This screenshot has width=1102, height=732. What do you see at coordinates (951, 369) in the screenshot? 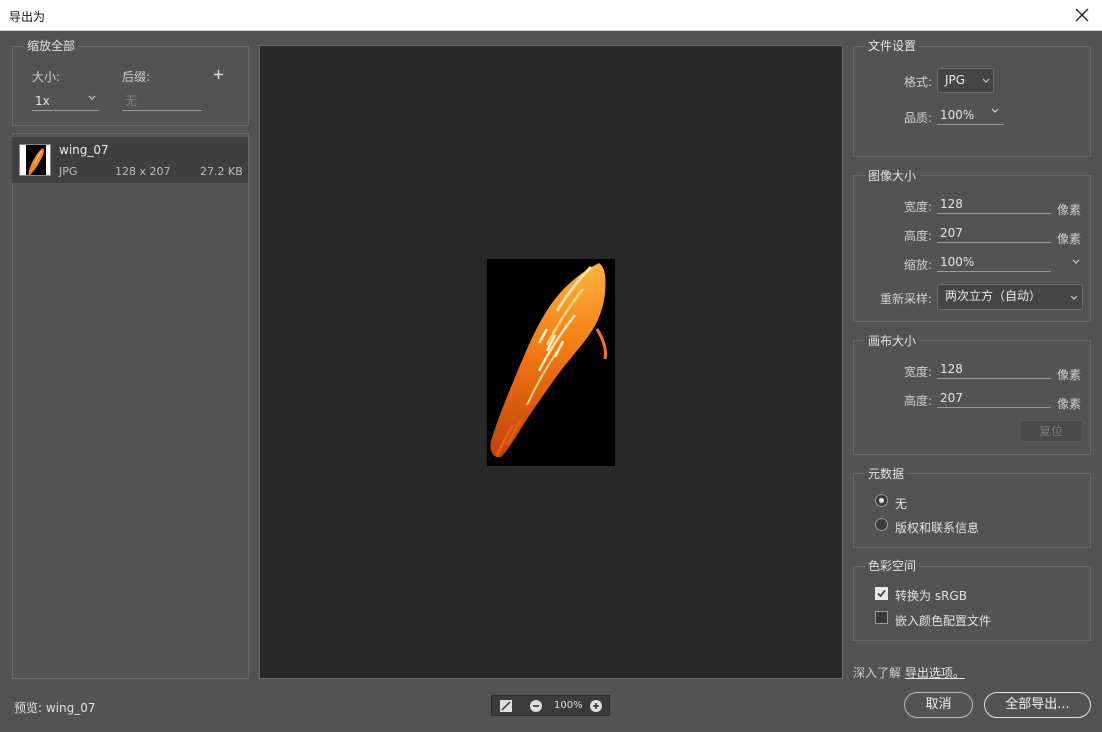
I see `canvas-width-value: 128` at bounding box center [951, 369].